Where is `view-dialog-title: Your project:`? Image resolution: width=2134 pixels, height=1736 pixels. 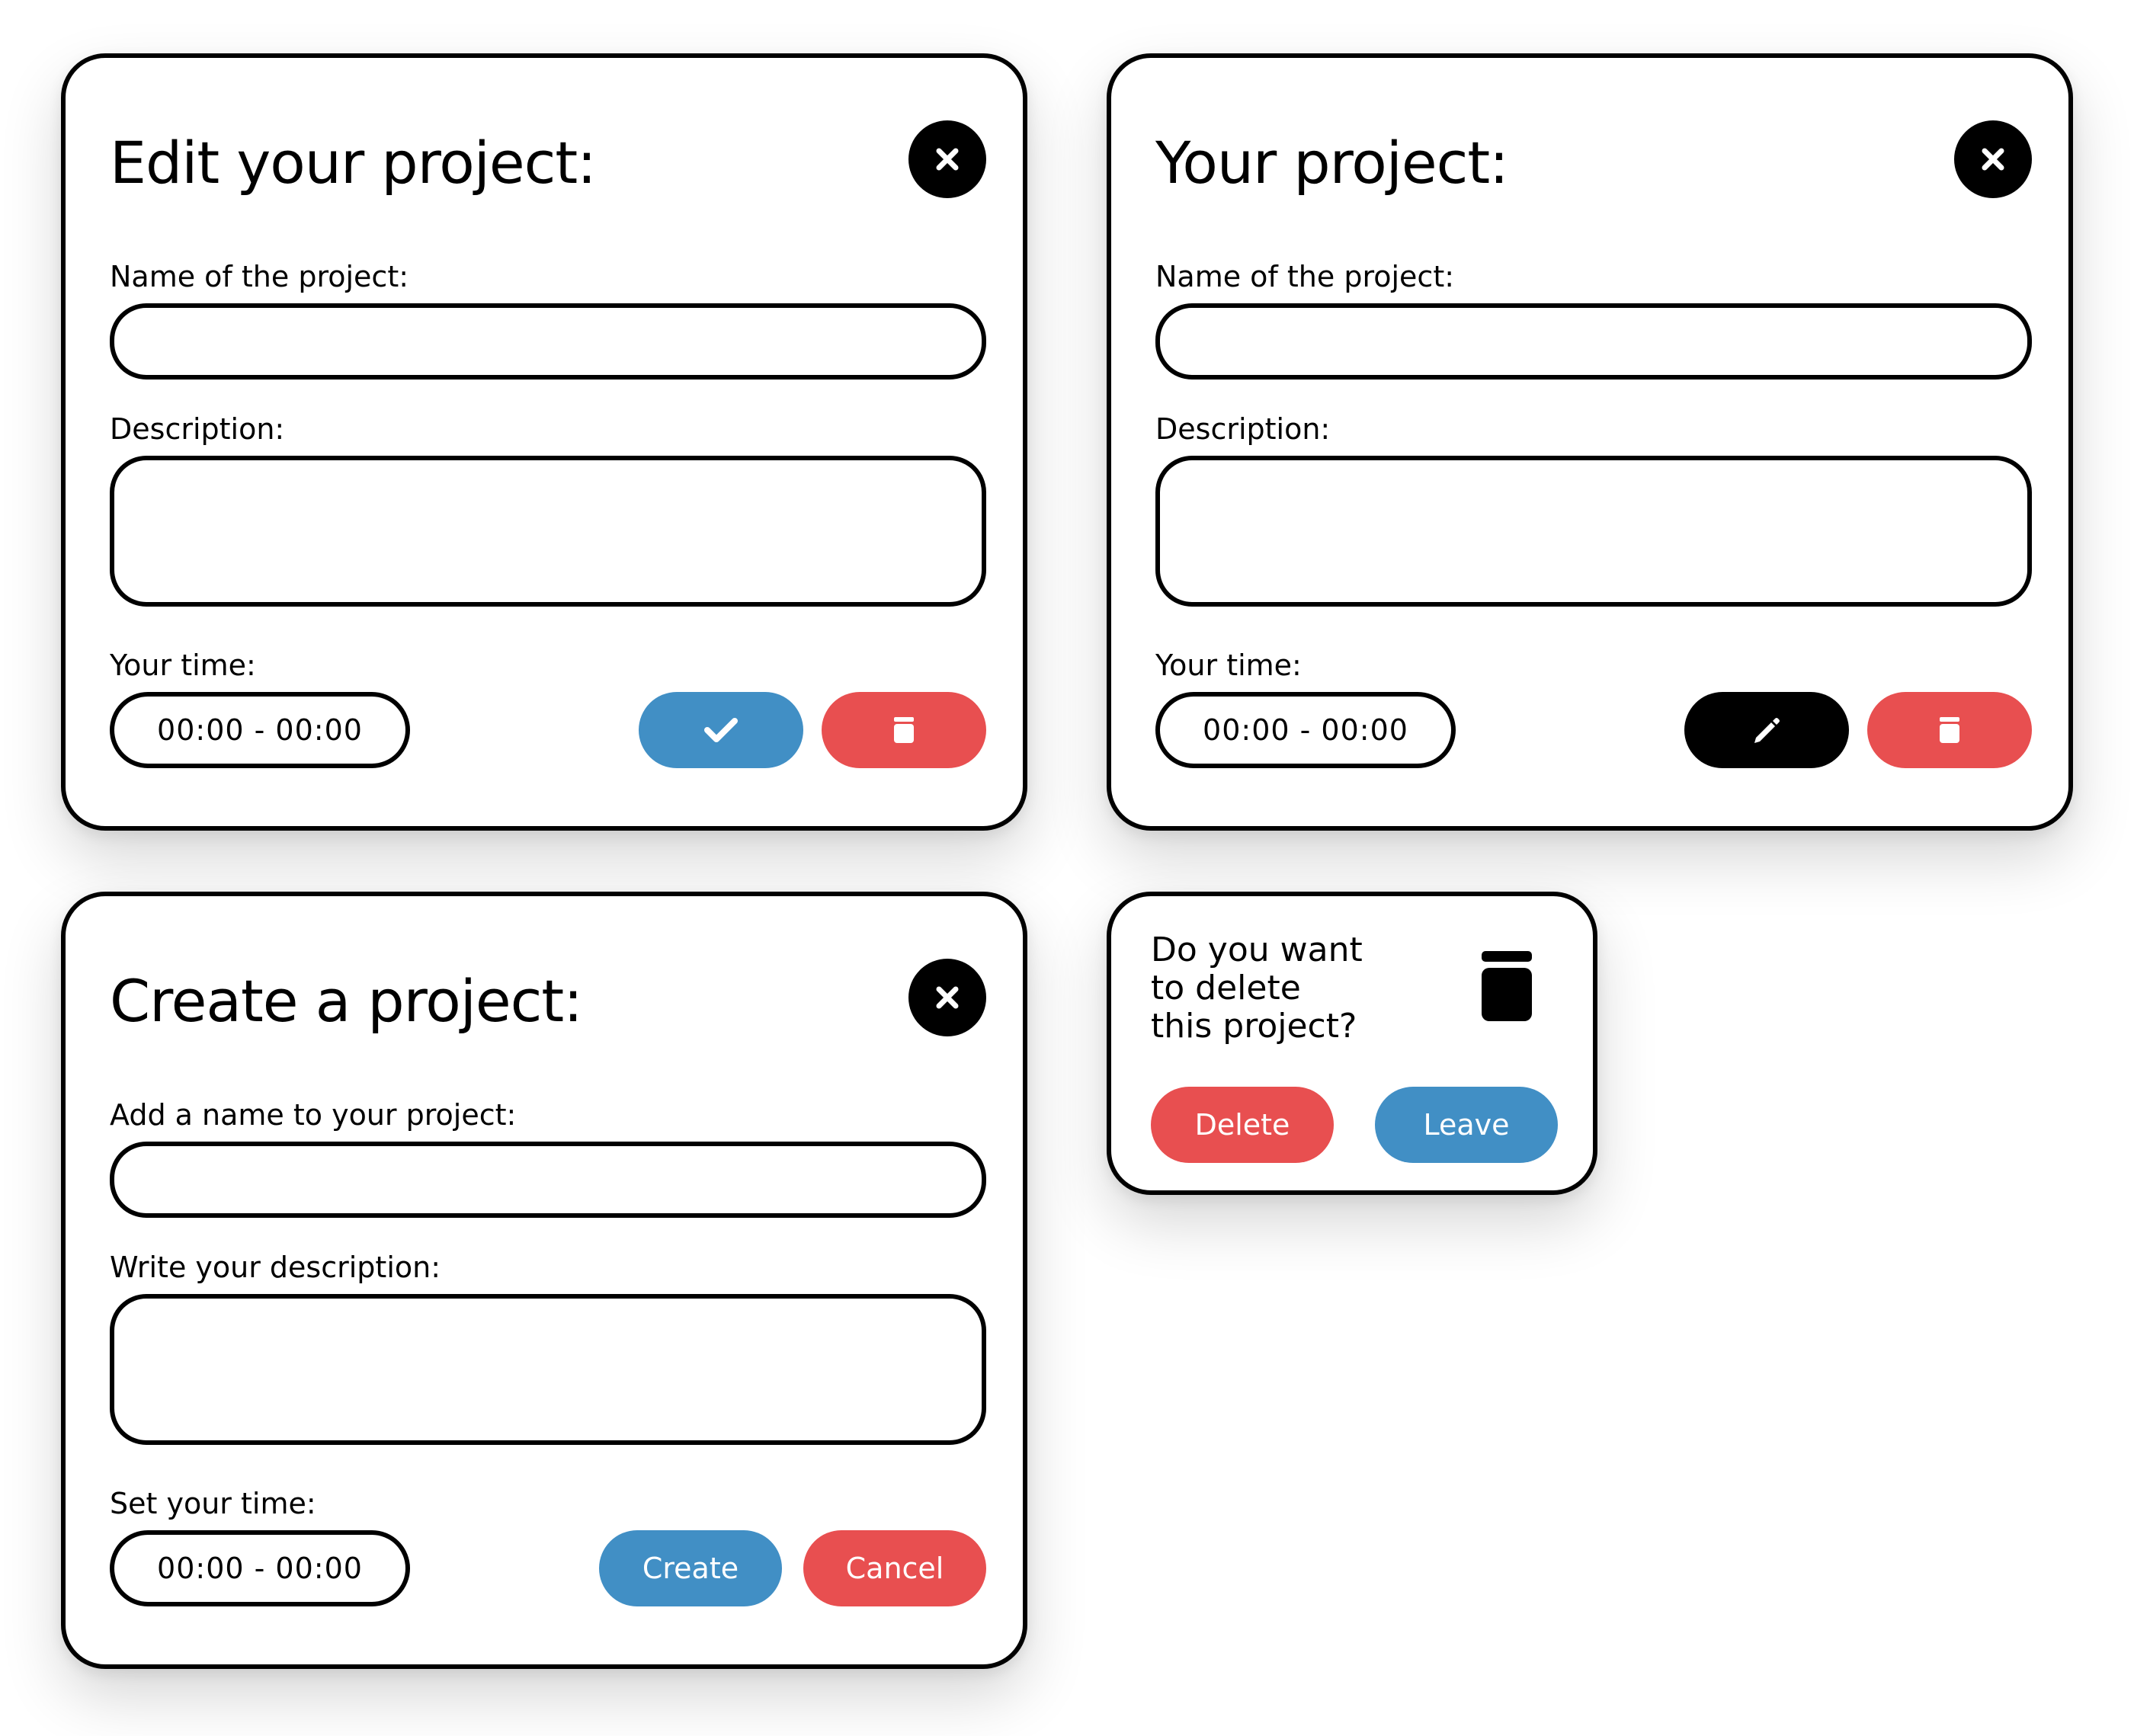 view-dialog-title: Your project: is located at coordinates (1332, 163).